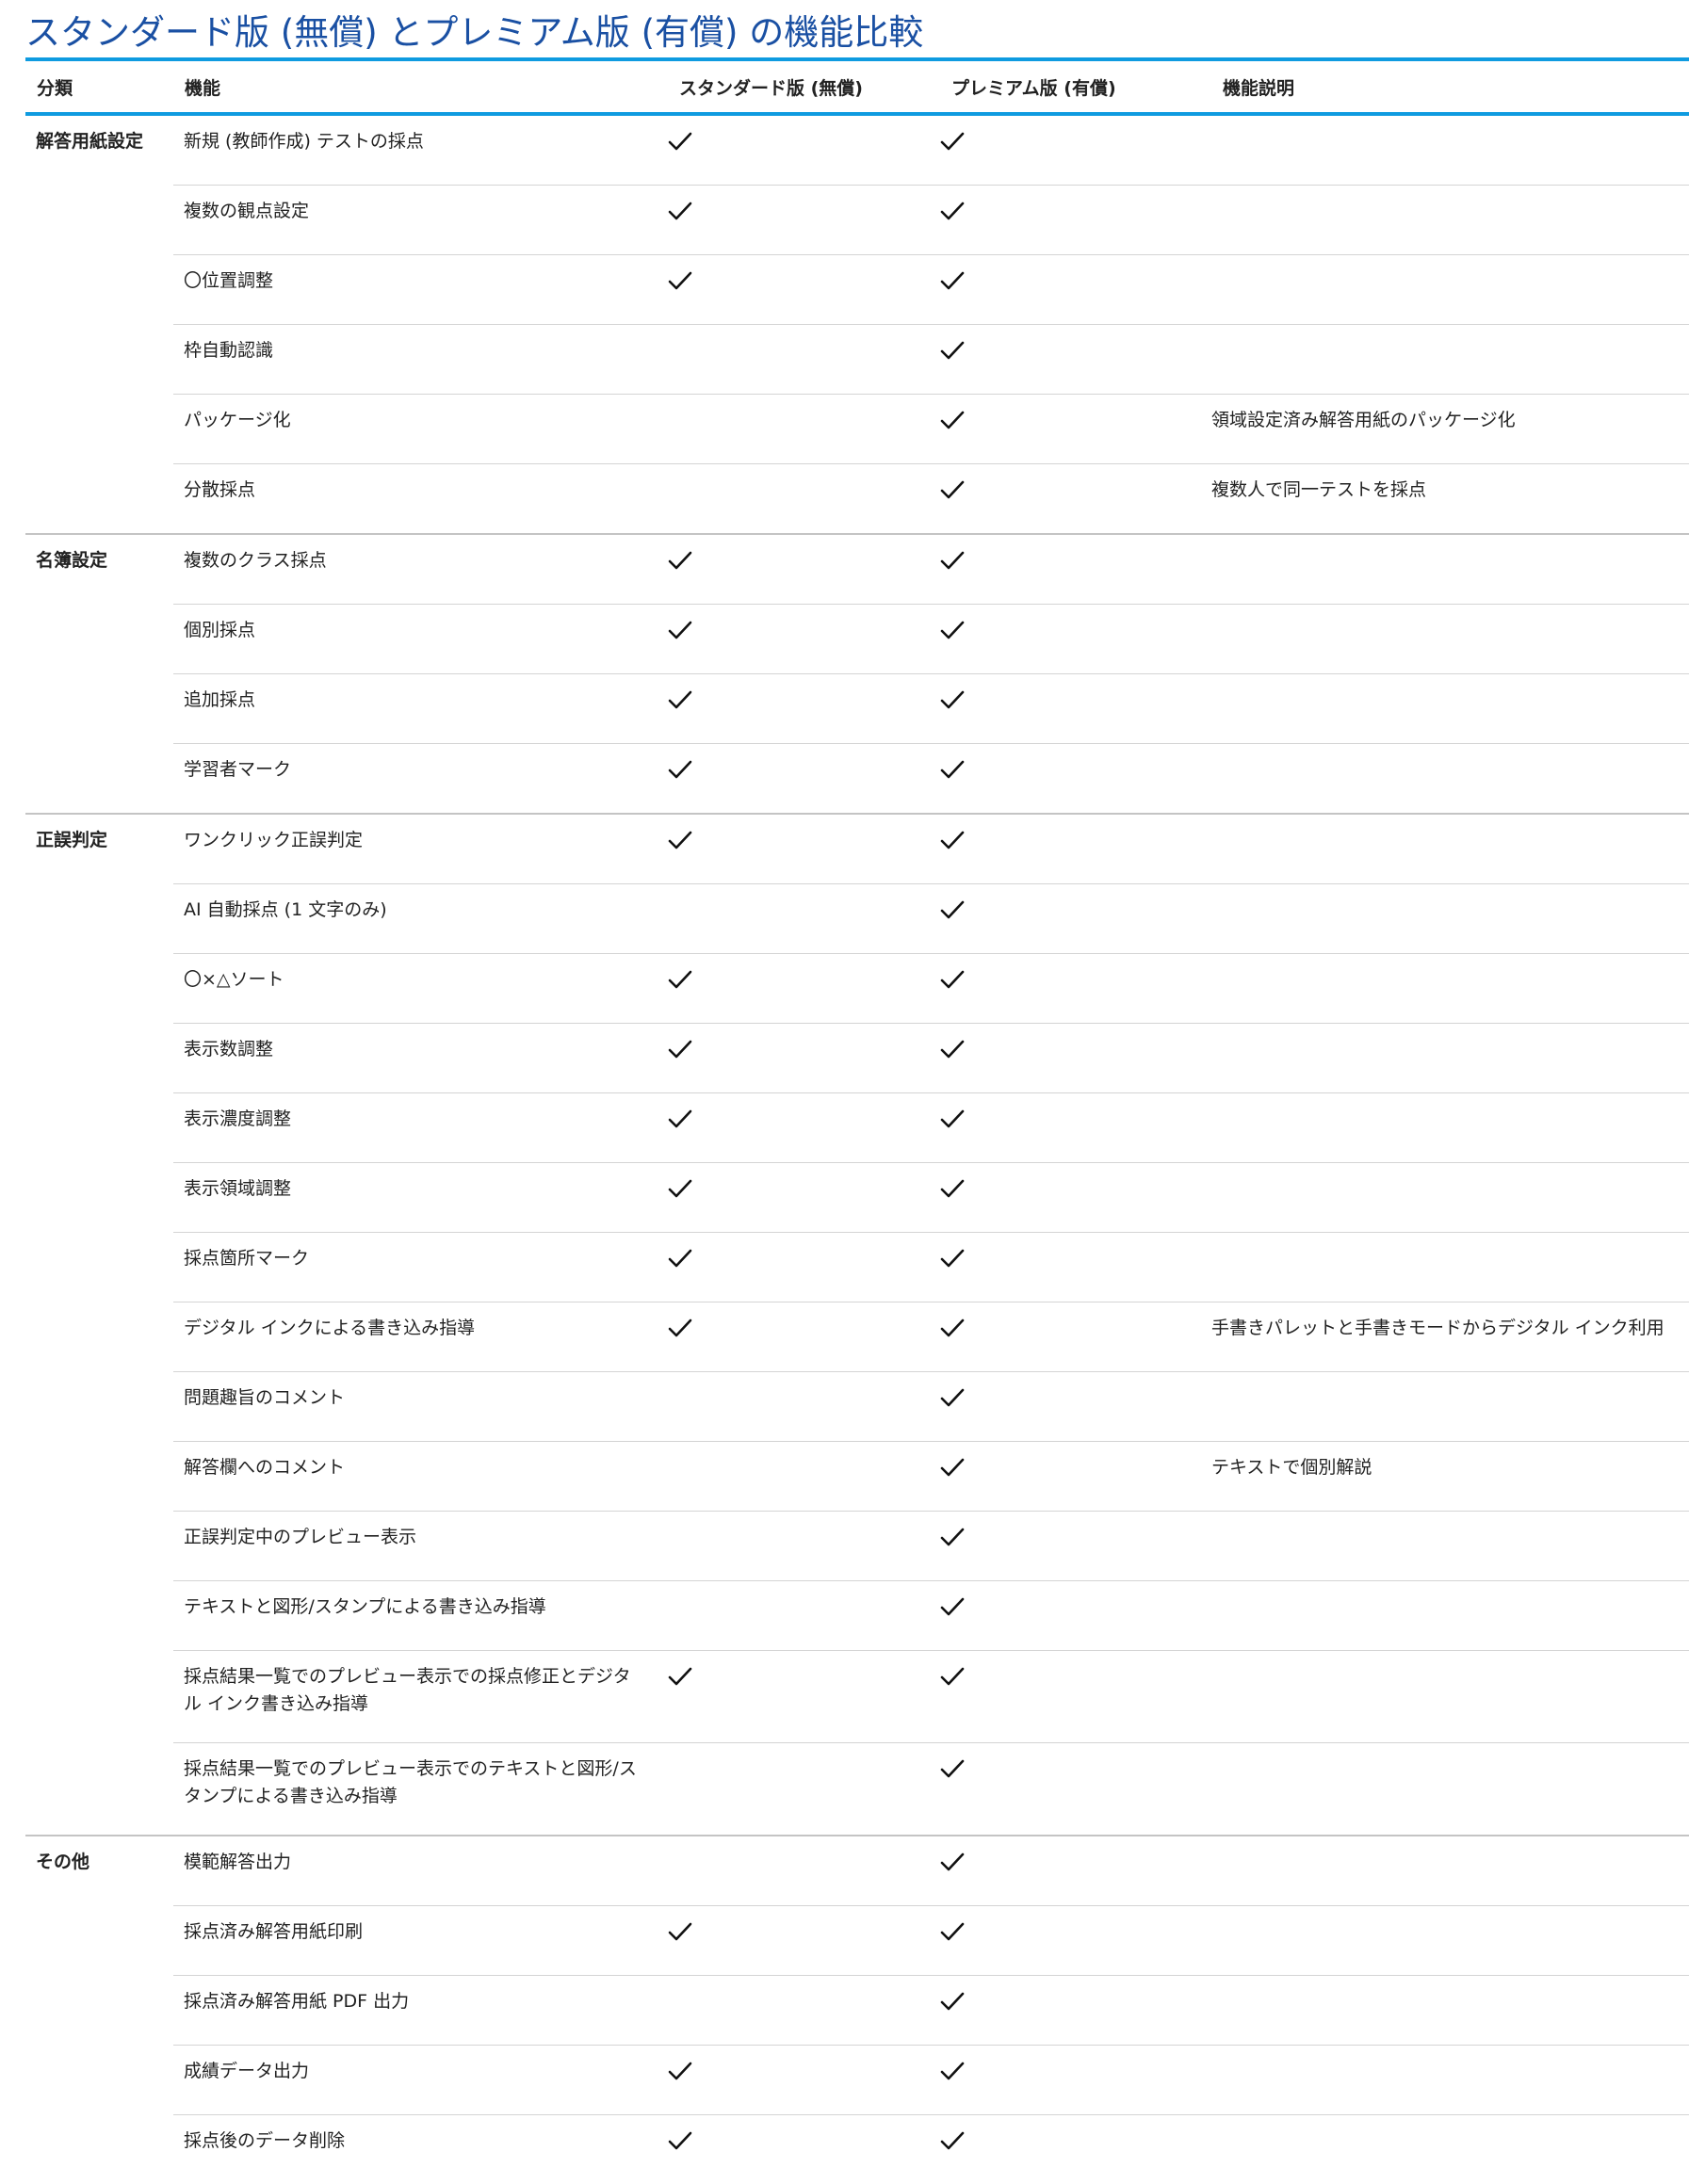  Describe the element at coordinates (420, 1407) in the screenshot. I see `feature-name-cell: 問題趣旨のコメント` at that location.